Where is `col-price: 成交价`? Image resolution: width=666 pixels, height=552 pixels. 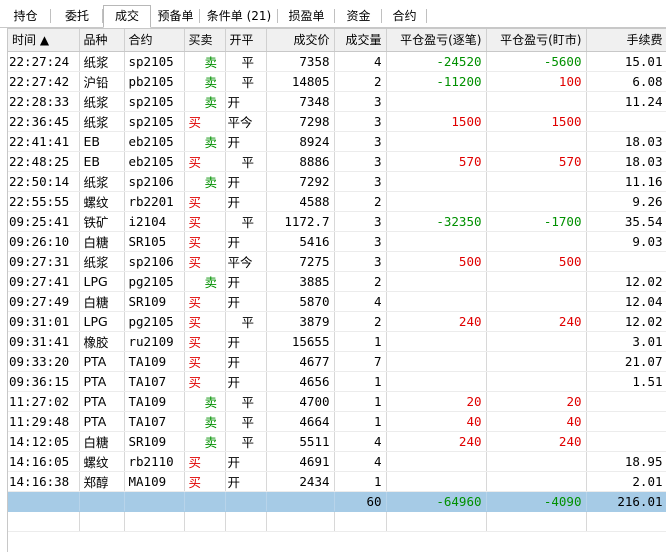
col-price: 成交价 is located at coordinates (300, 40).